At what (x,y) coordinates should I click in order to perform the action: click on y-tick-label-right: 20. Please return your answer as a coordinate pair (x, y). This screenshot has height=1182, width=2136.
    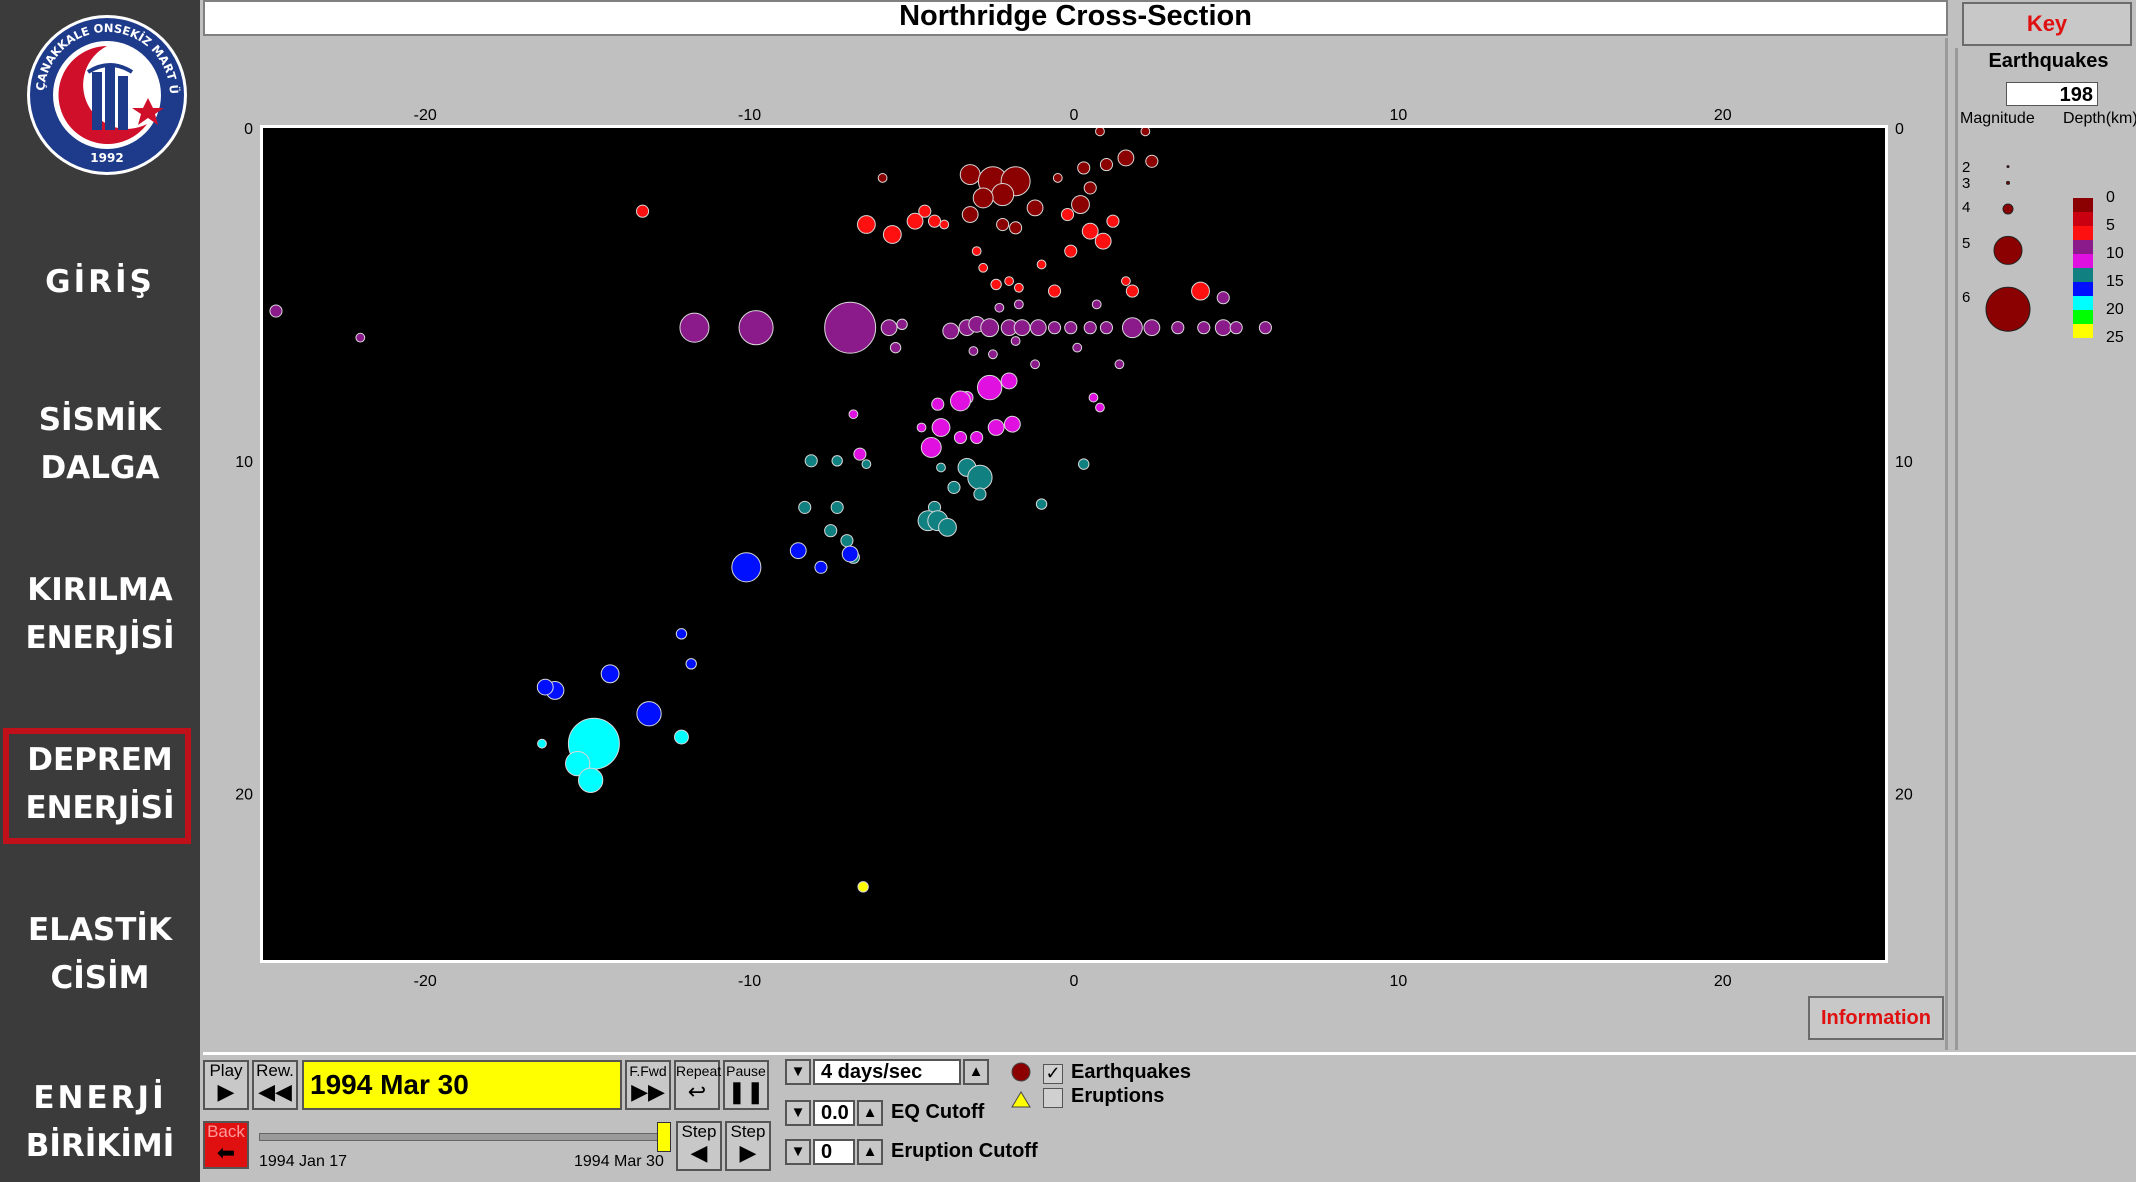
    Looking at the image, I should click on (1904, 795).